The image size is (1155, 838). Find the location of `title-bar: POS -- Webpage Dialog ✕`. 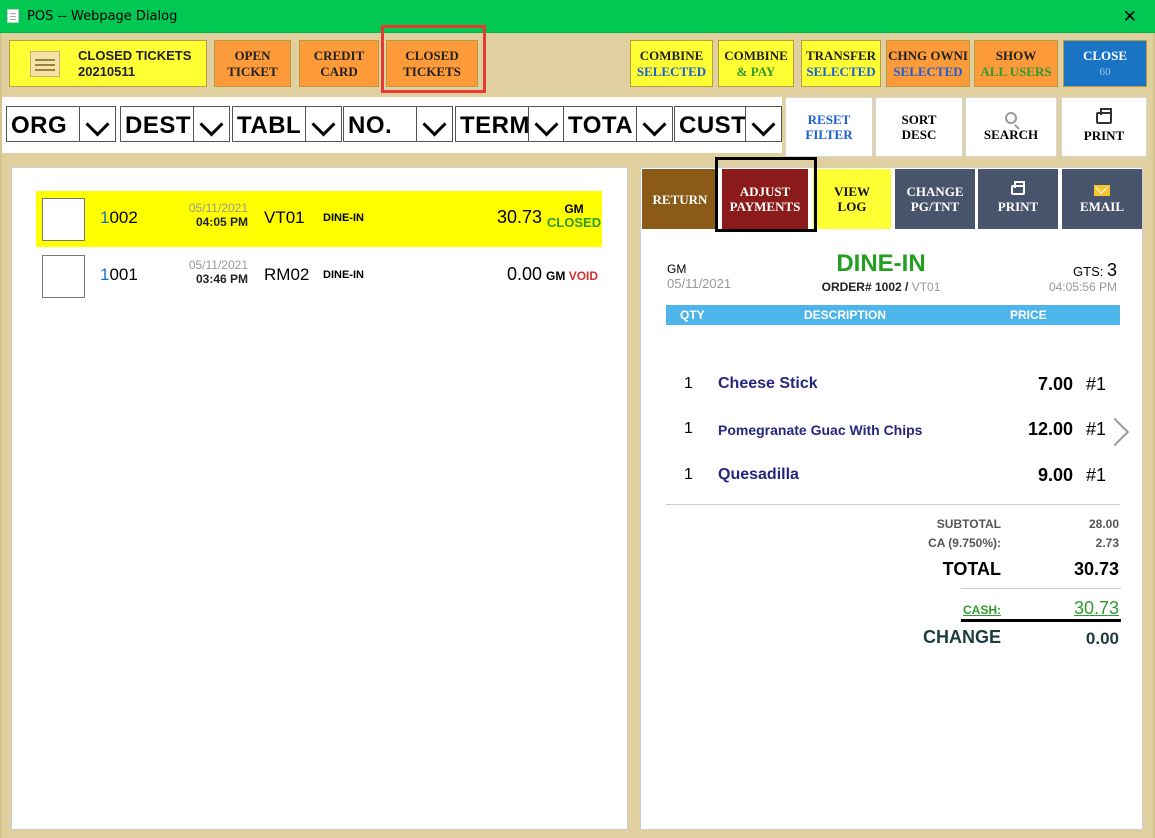

title-bar: POS -- Webpage Dialog ✕ is located at coordinates (577, 16).